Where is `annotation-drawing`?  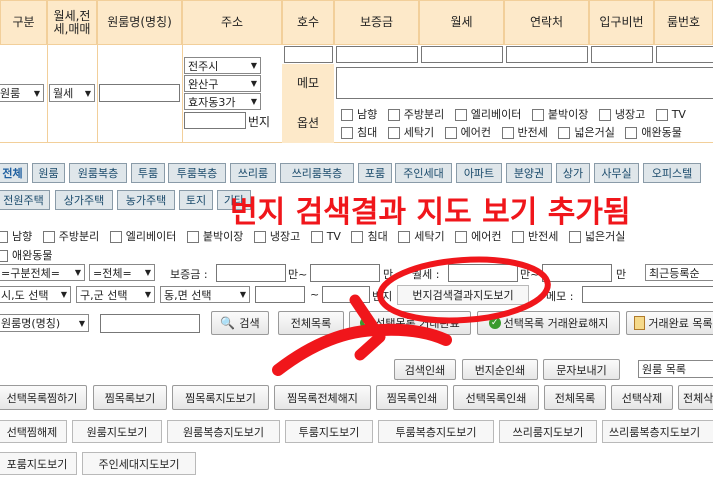
annotation-drawing is located at coordinates (411, 316).